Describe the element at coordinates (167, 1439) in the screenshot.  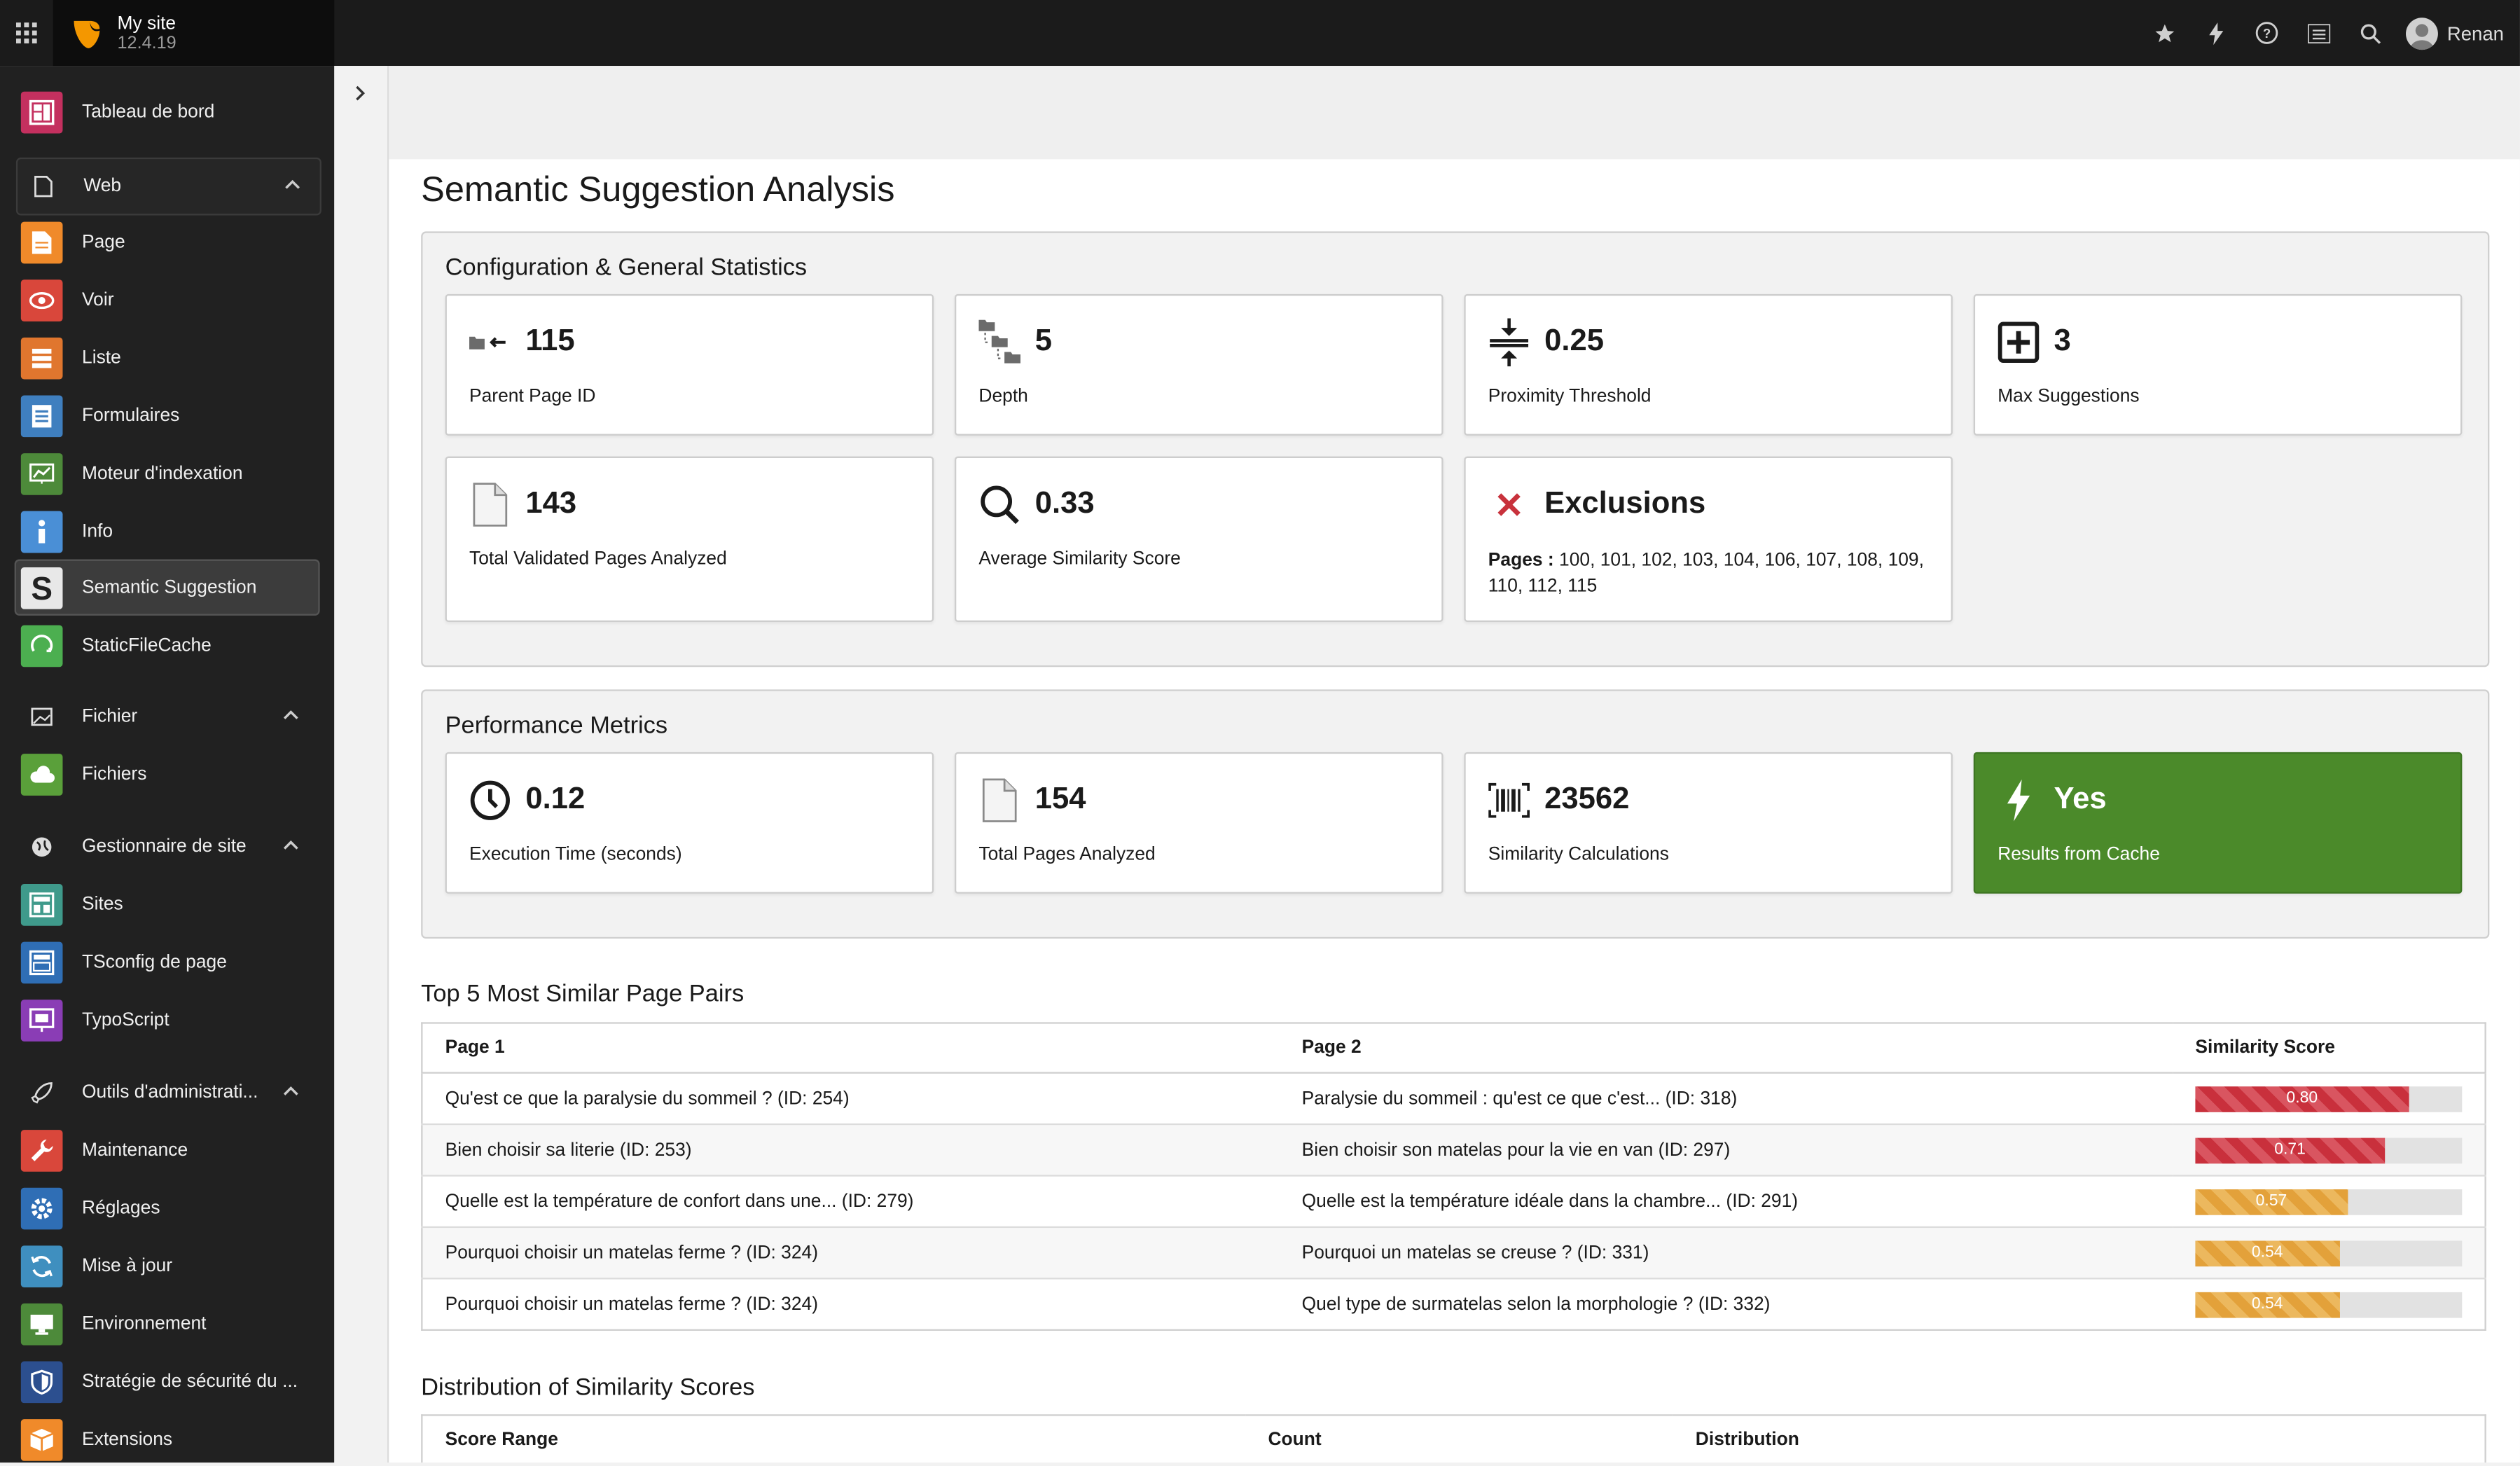
I see `sidebar-item-extensions: Extensions` at that location.